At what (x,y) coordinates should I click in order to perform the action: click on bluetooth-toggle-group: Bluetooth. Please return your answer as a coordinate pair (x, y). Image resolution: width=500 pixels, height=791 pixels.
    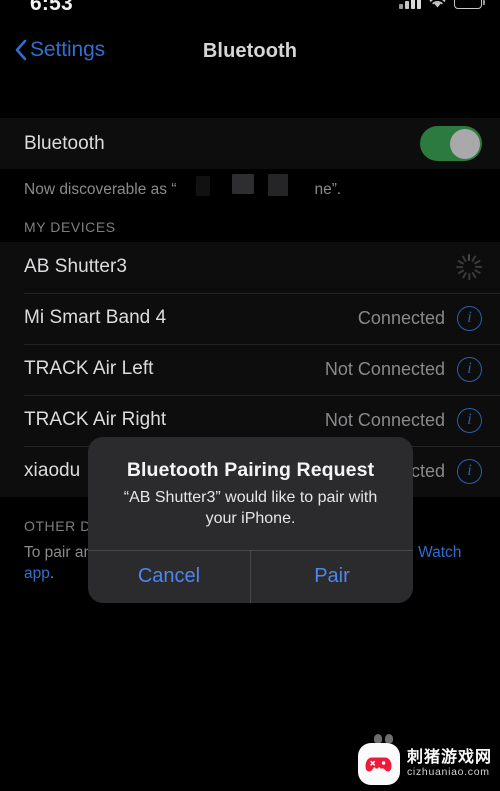
    Looking at the image, I should click on (250, 143).